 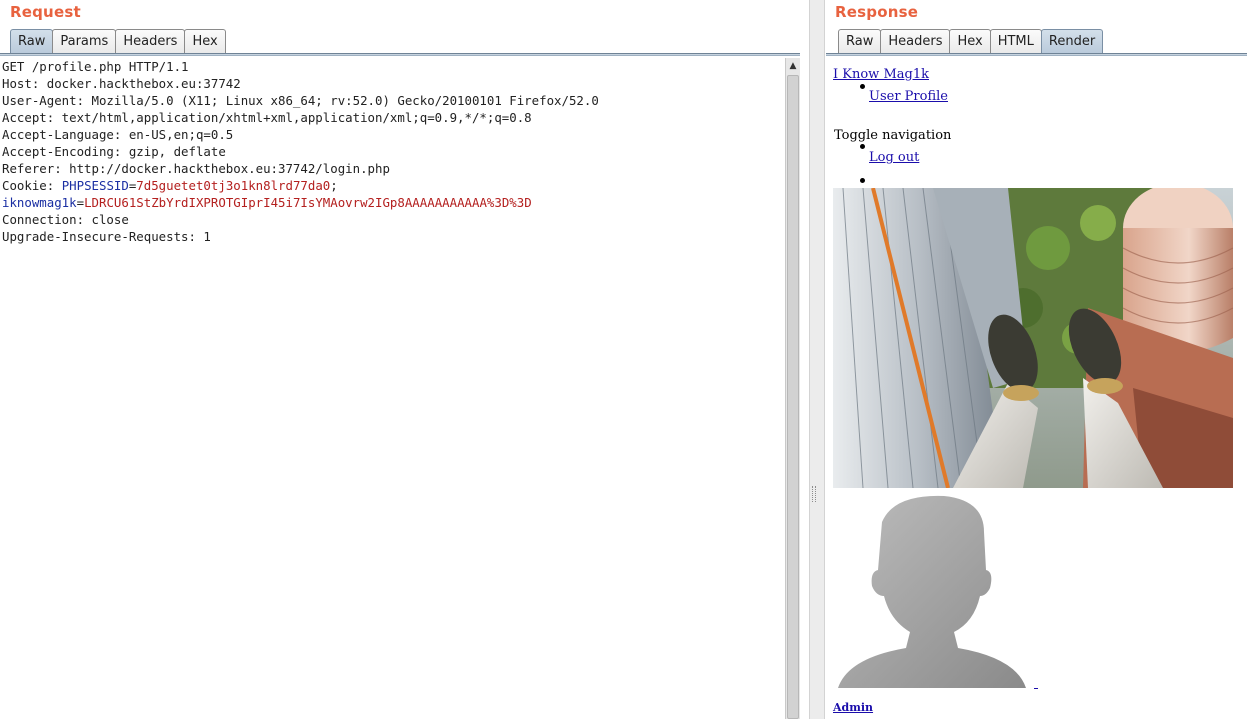 What do you see at coordinates (95, 185) in the screenshot?
I see `cookie-name-phpsessid: PHPSESSID` at bounding box center [95, 185].